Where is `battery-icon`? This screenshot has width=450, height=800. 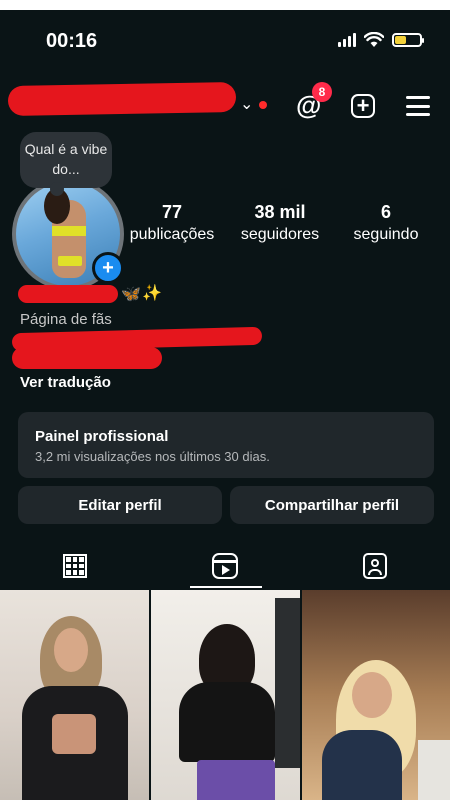 battery-icon is located at coordinates (408, 40).